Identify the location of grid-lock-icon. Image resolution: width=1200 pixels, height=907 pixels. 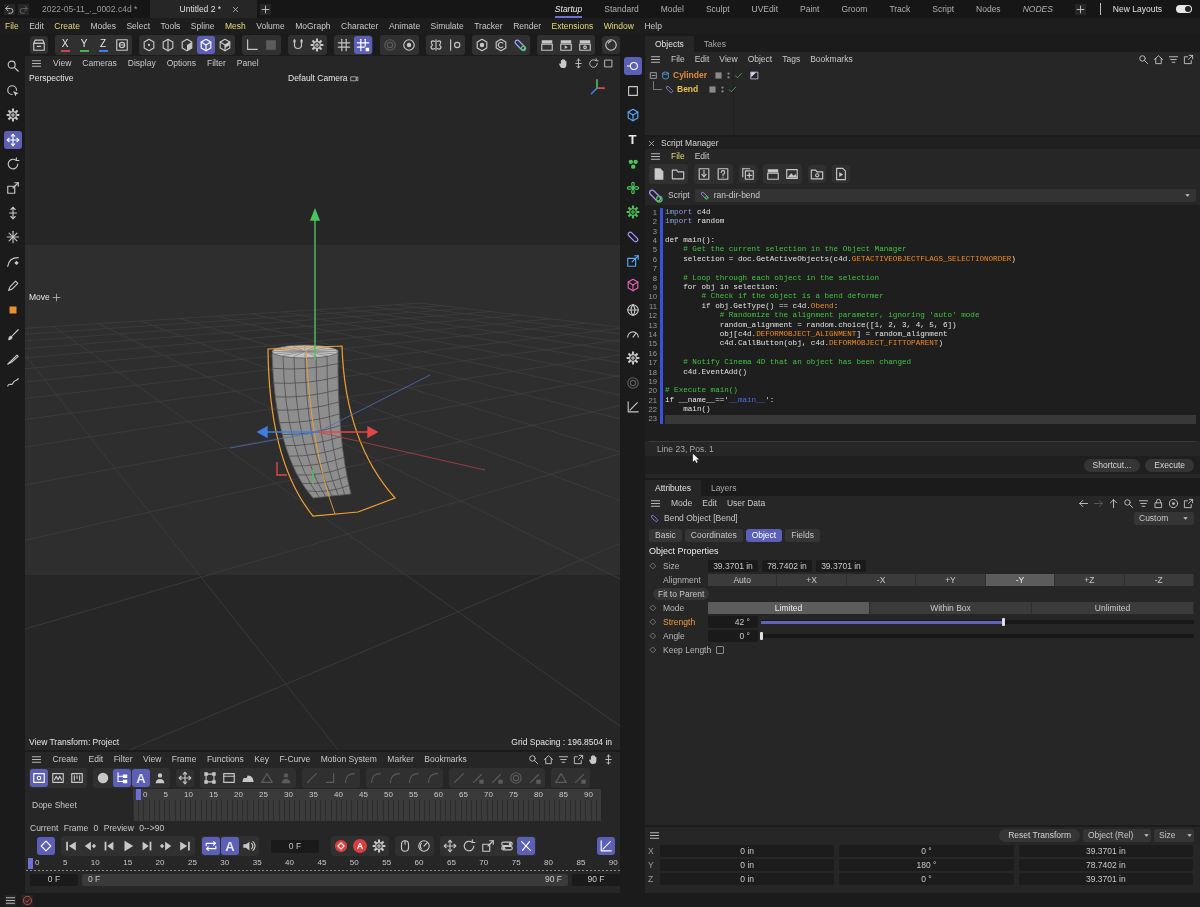
(363, 45).